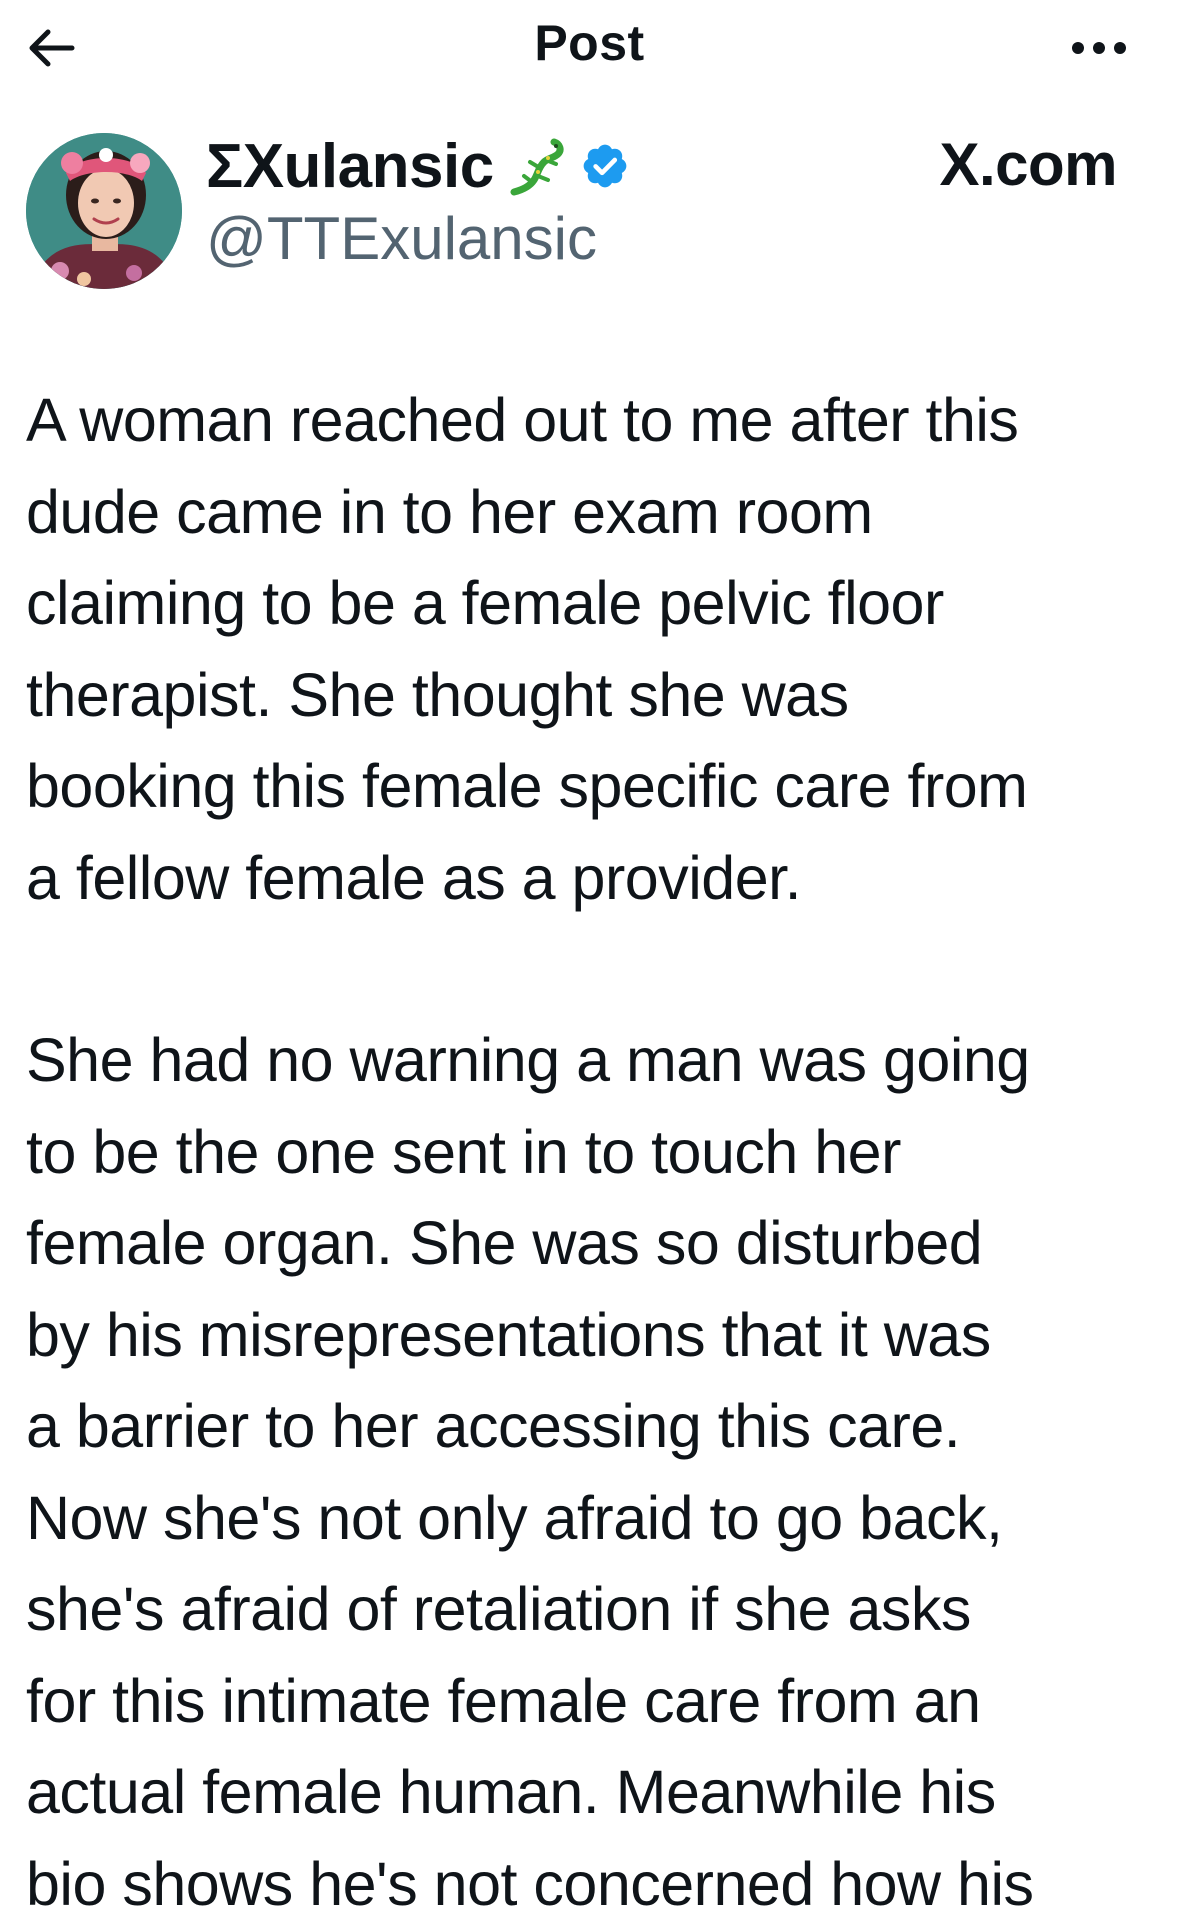 Image resolution: width=1179 pixels, height=1930 pixels. What do you see at coordinates (401, 238) in the screenshot?
I see `user-handle: @TTExulansic` at bounding box center [401, 238].